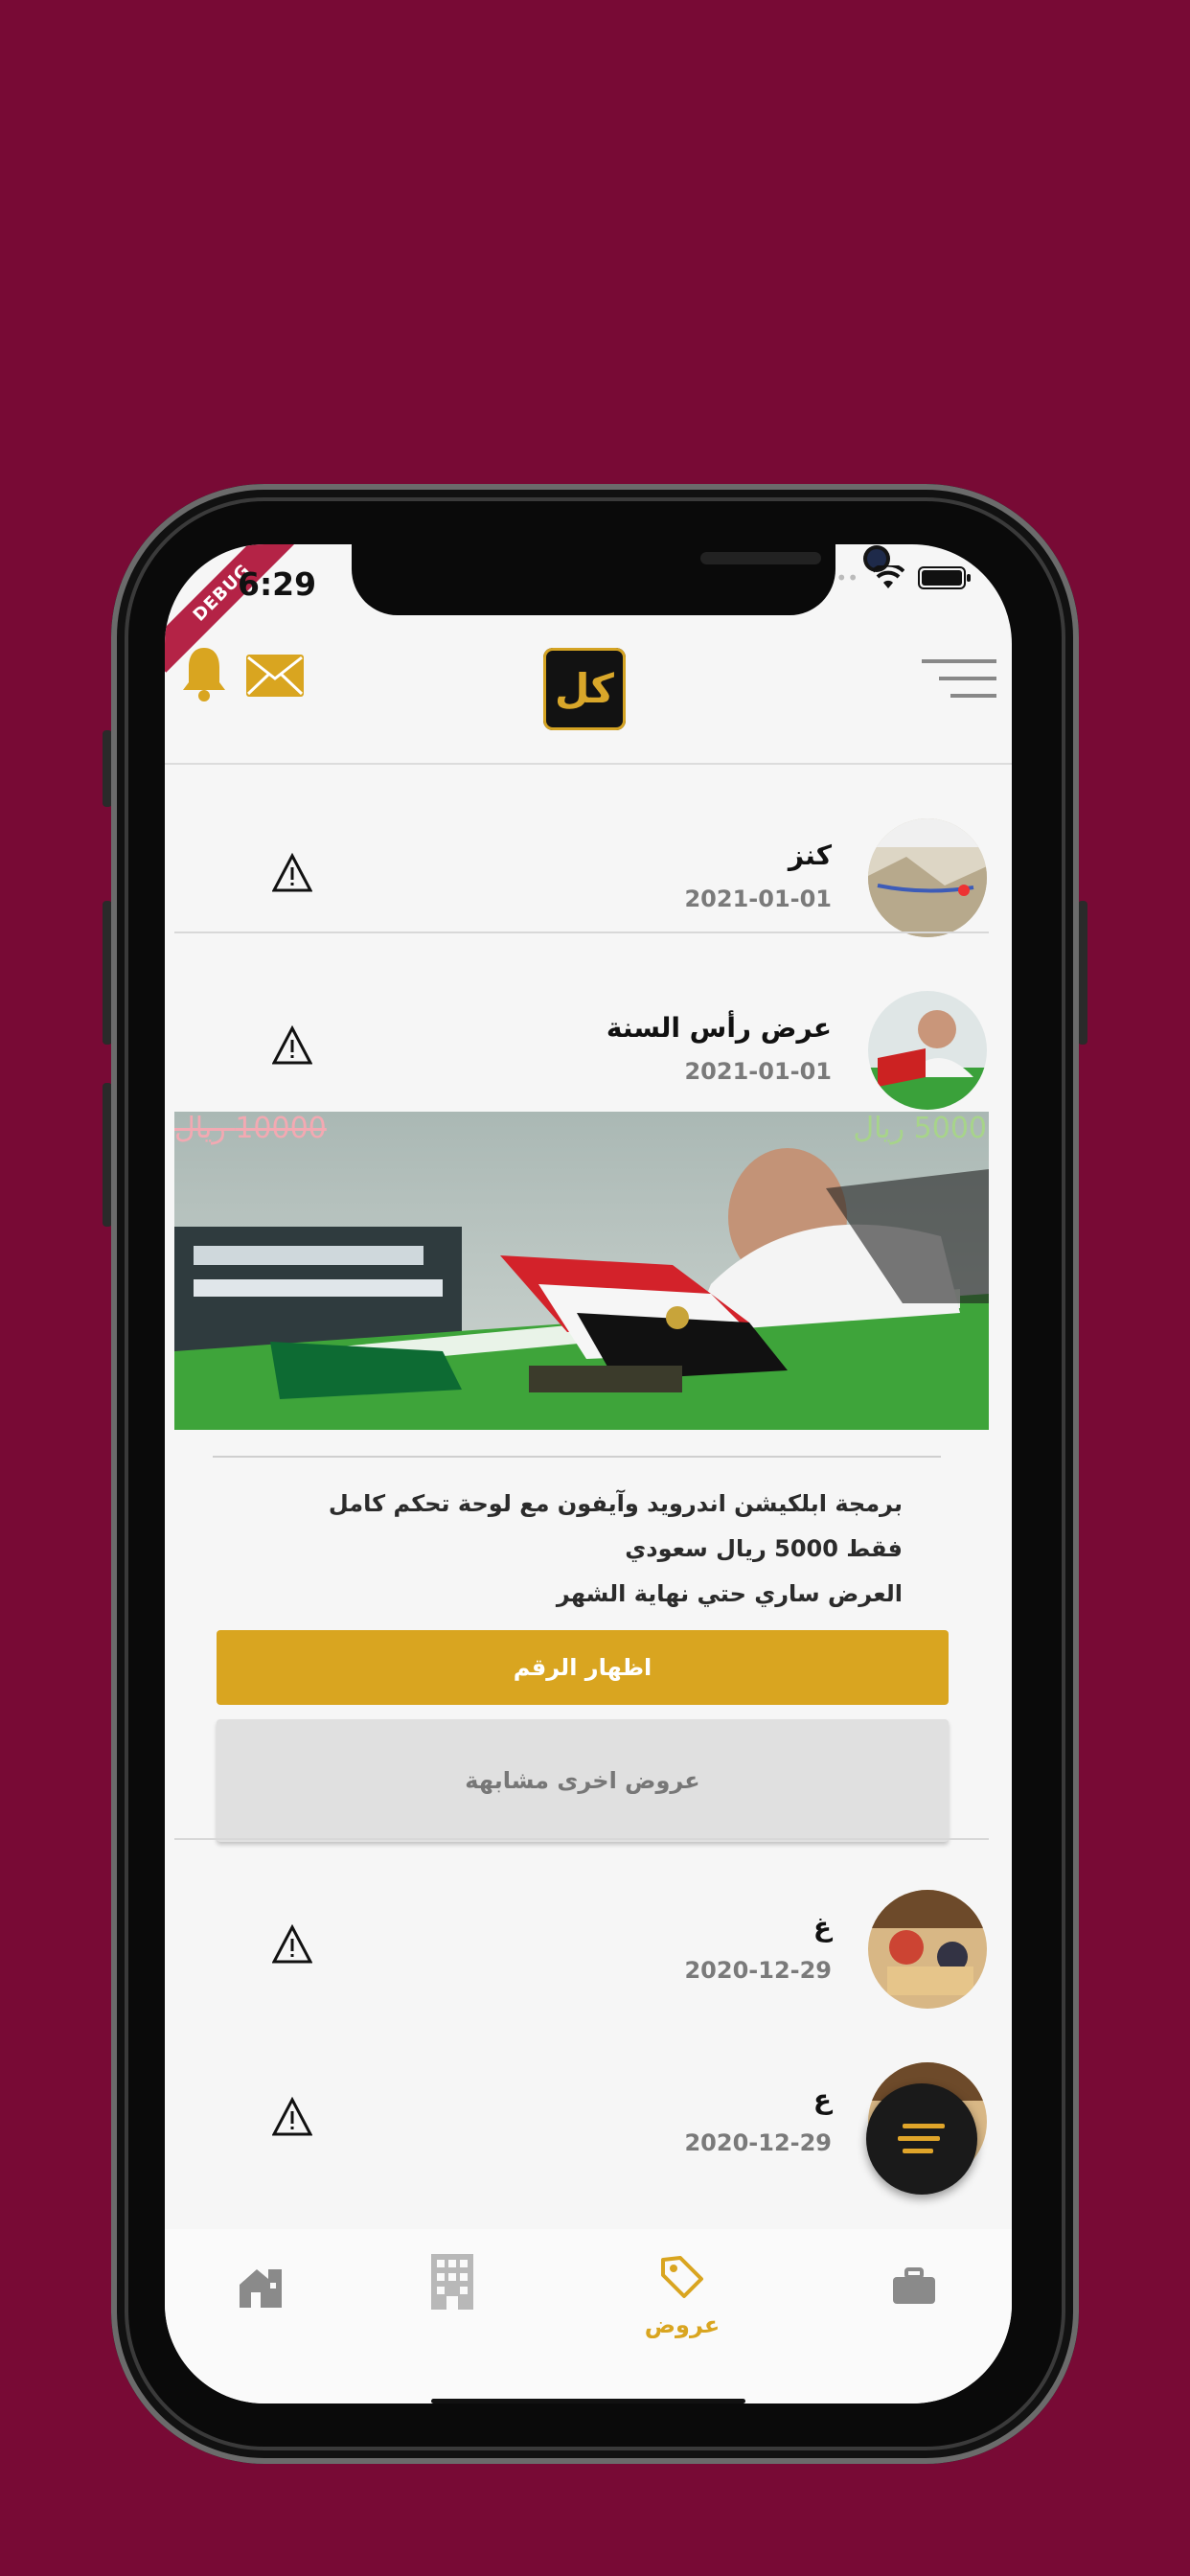  What do you see at coordinates (583, 1667) in the screenshot?
I see `show-number-button: اظهار الرقم` at bounding box center [583, 1667].